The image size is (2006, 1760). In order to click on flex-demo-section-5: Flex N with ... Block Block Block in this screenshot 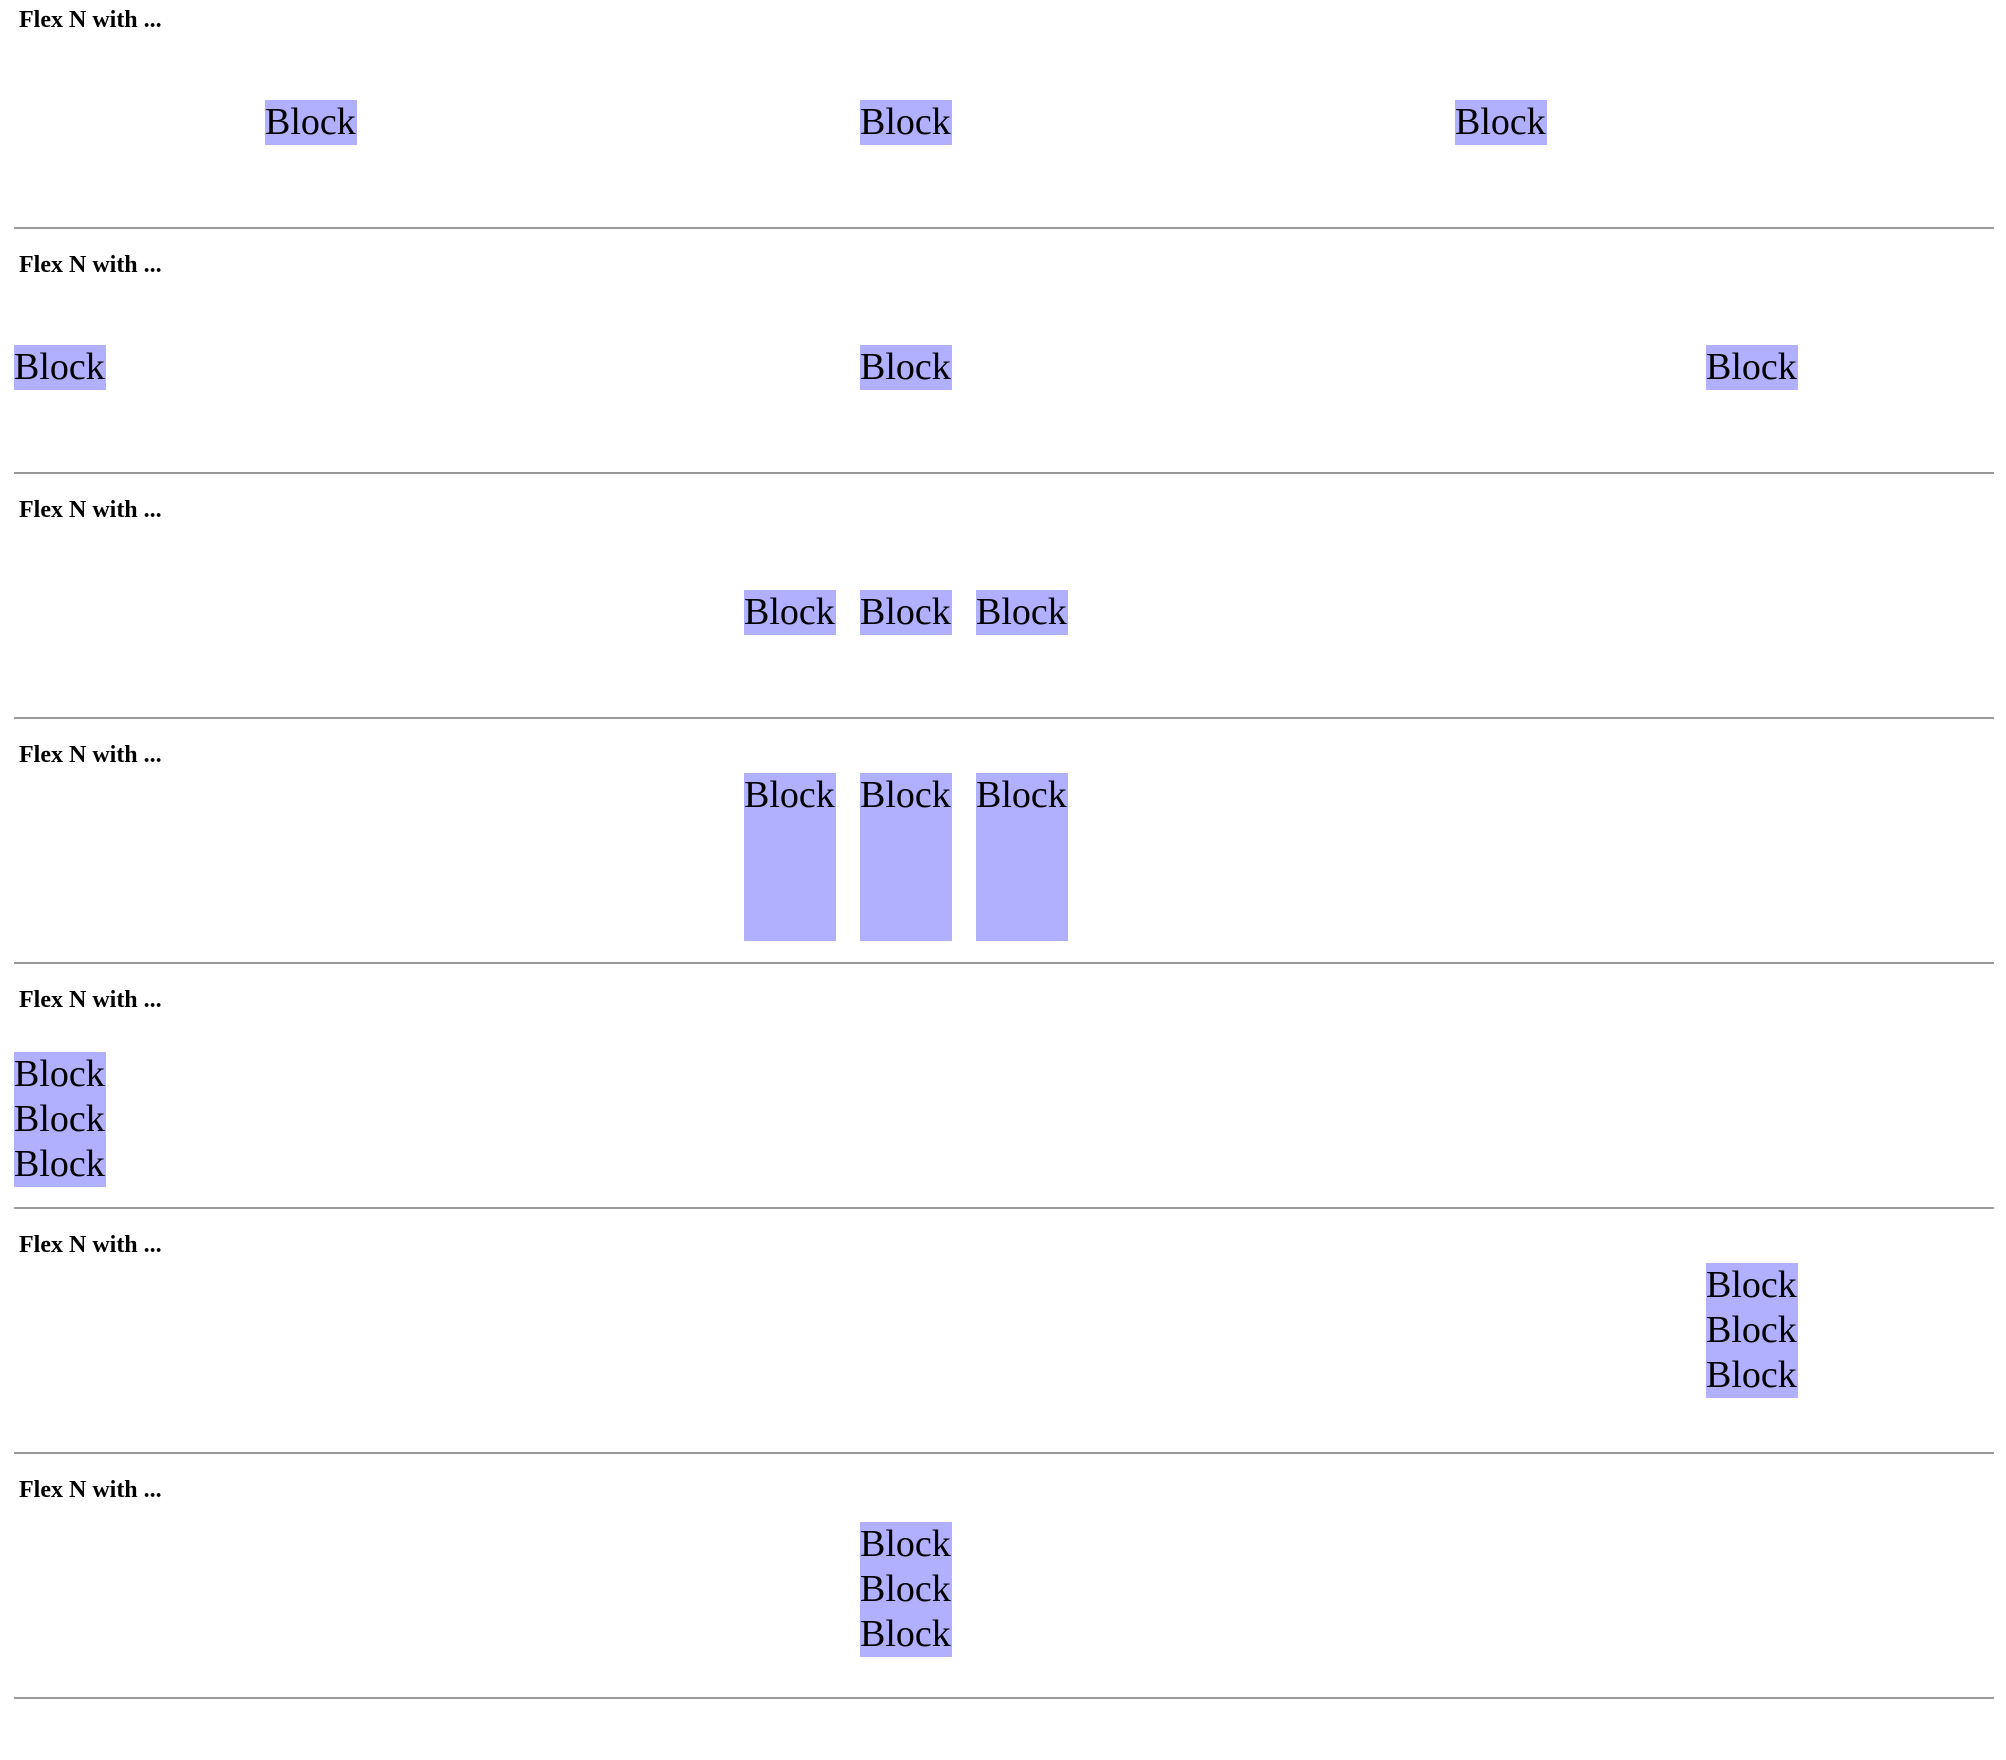, I will do `click(1004, 1095)`.